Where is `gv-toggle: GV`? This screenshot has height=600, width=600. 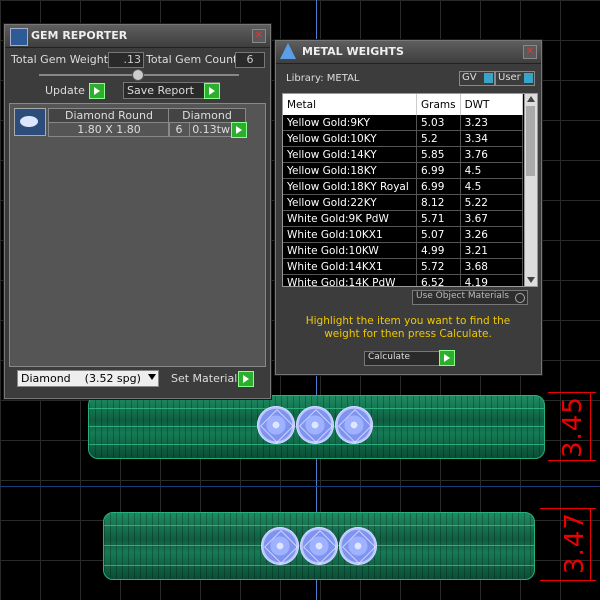
gv-toggle: GV is located at coordinates (477, 78).